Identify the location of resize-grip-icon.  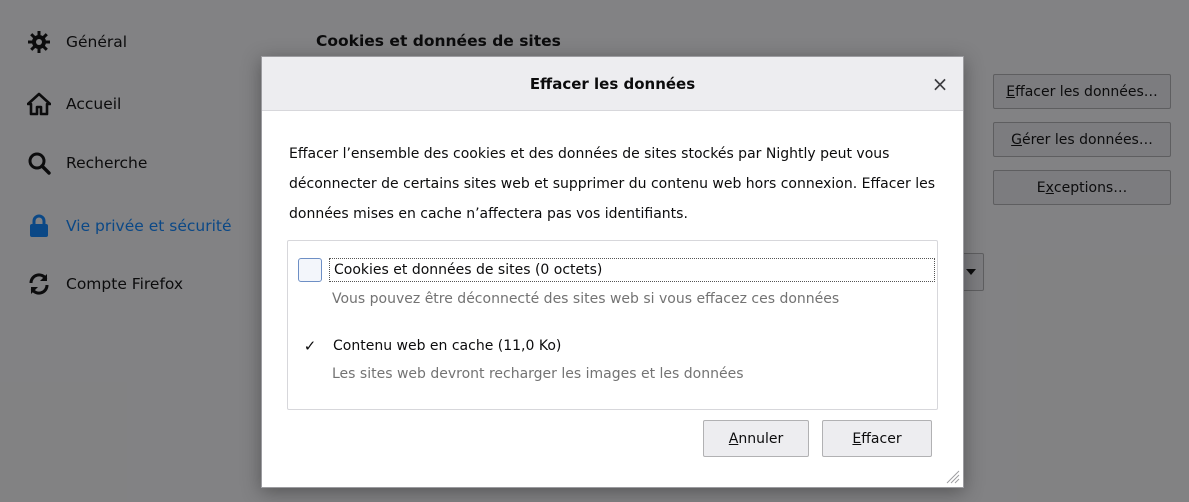
(953, 477).